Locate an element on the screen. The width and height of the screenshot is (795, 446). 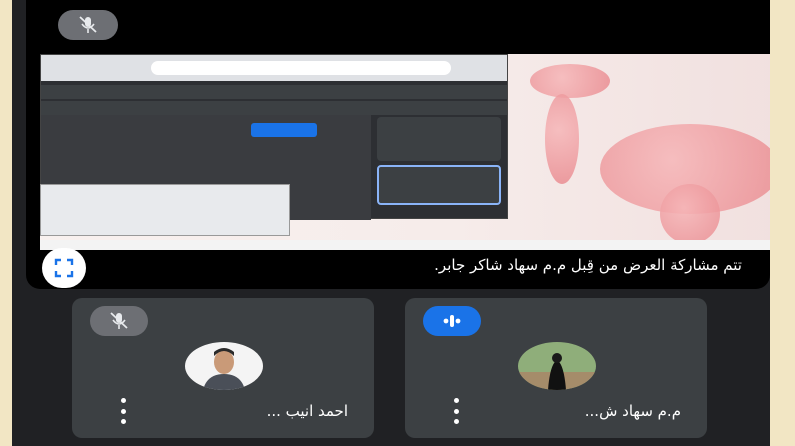
shared-self-tile is located at coordinates (439, 185).